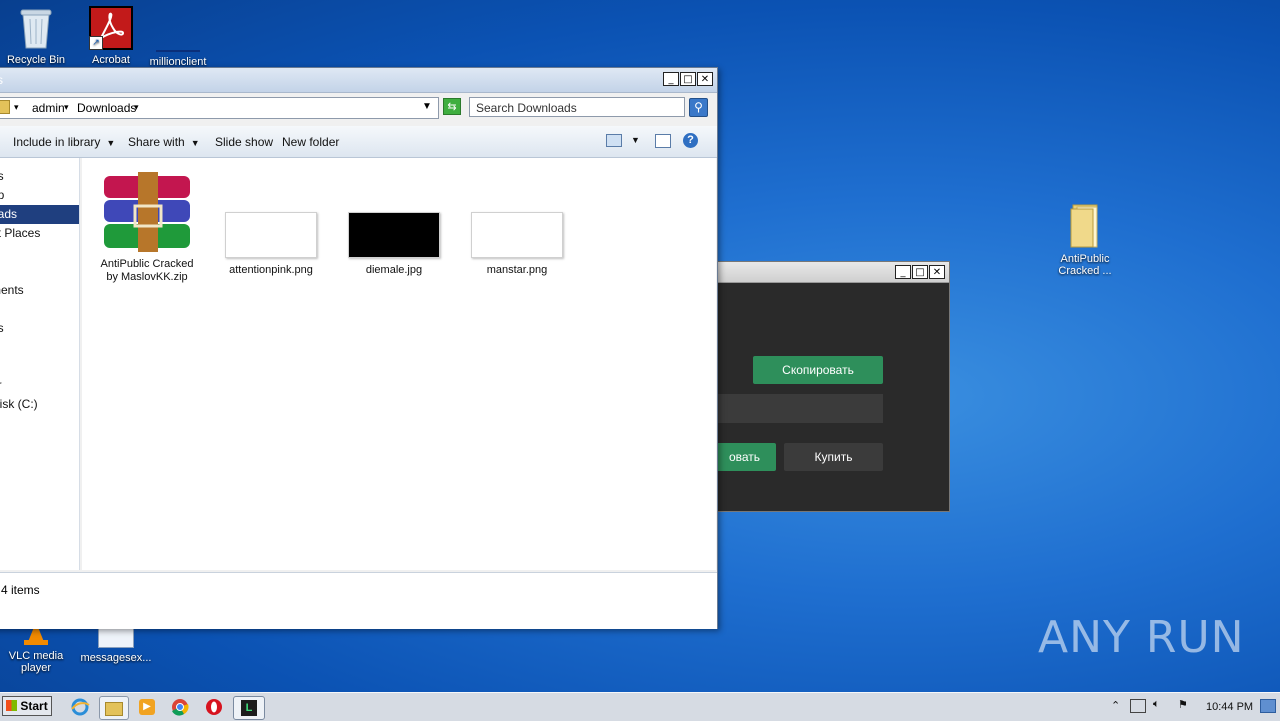 This screenshot has height=721, width=1280. I want to click on preview-pane-icon, so click(663, 141).